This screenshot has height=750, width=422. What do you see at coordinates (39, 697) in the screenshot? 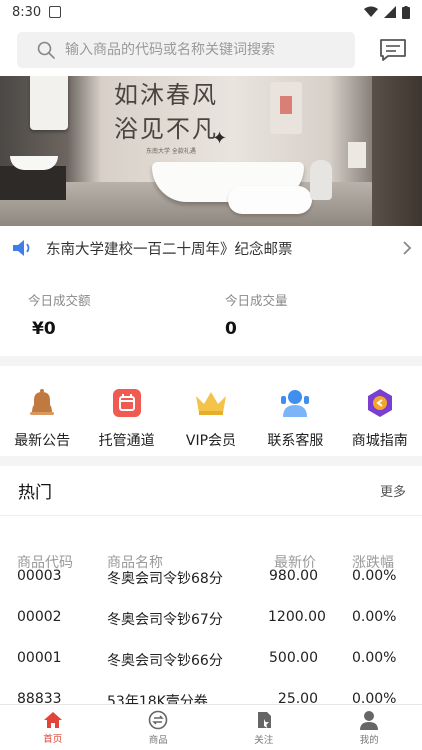
I see `row-code: 88833` at bounding box center [39, 697].